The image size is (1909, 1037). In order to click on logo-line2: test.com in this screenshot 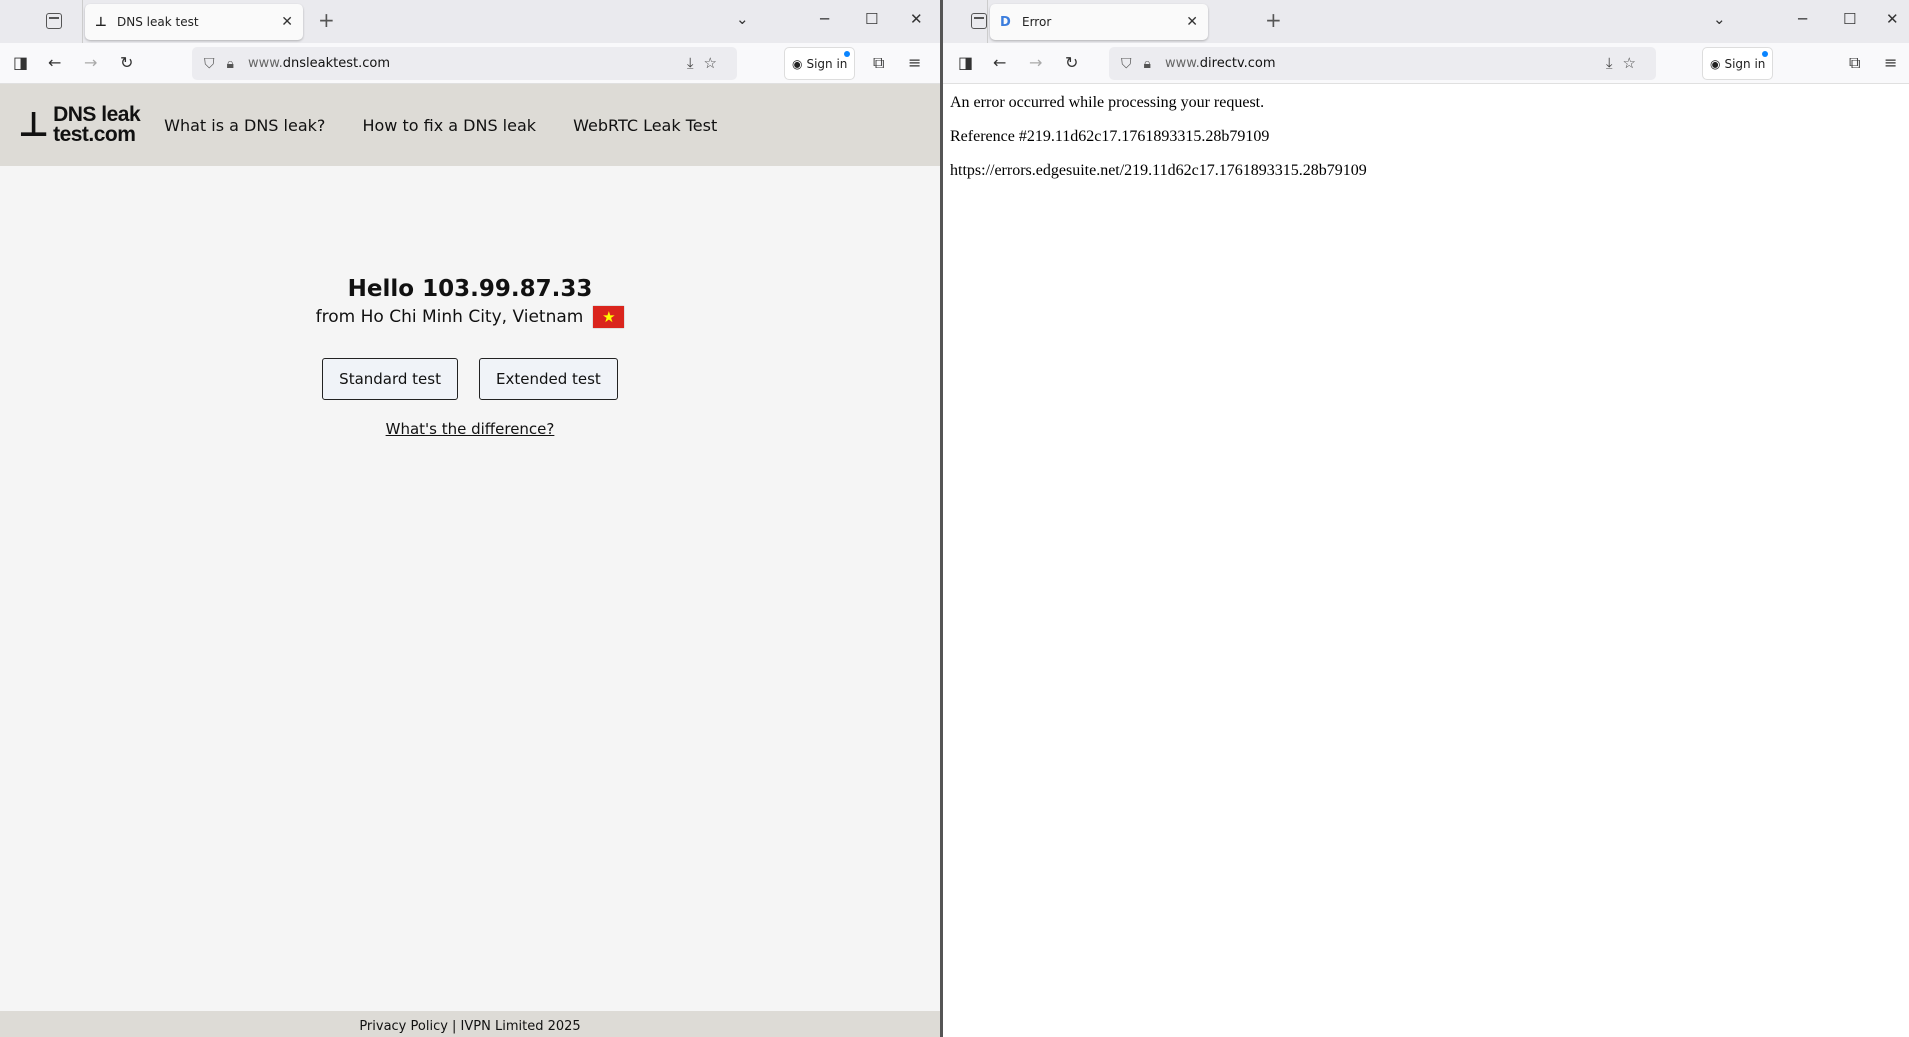, I will do `click(94, 134)`.